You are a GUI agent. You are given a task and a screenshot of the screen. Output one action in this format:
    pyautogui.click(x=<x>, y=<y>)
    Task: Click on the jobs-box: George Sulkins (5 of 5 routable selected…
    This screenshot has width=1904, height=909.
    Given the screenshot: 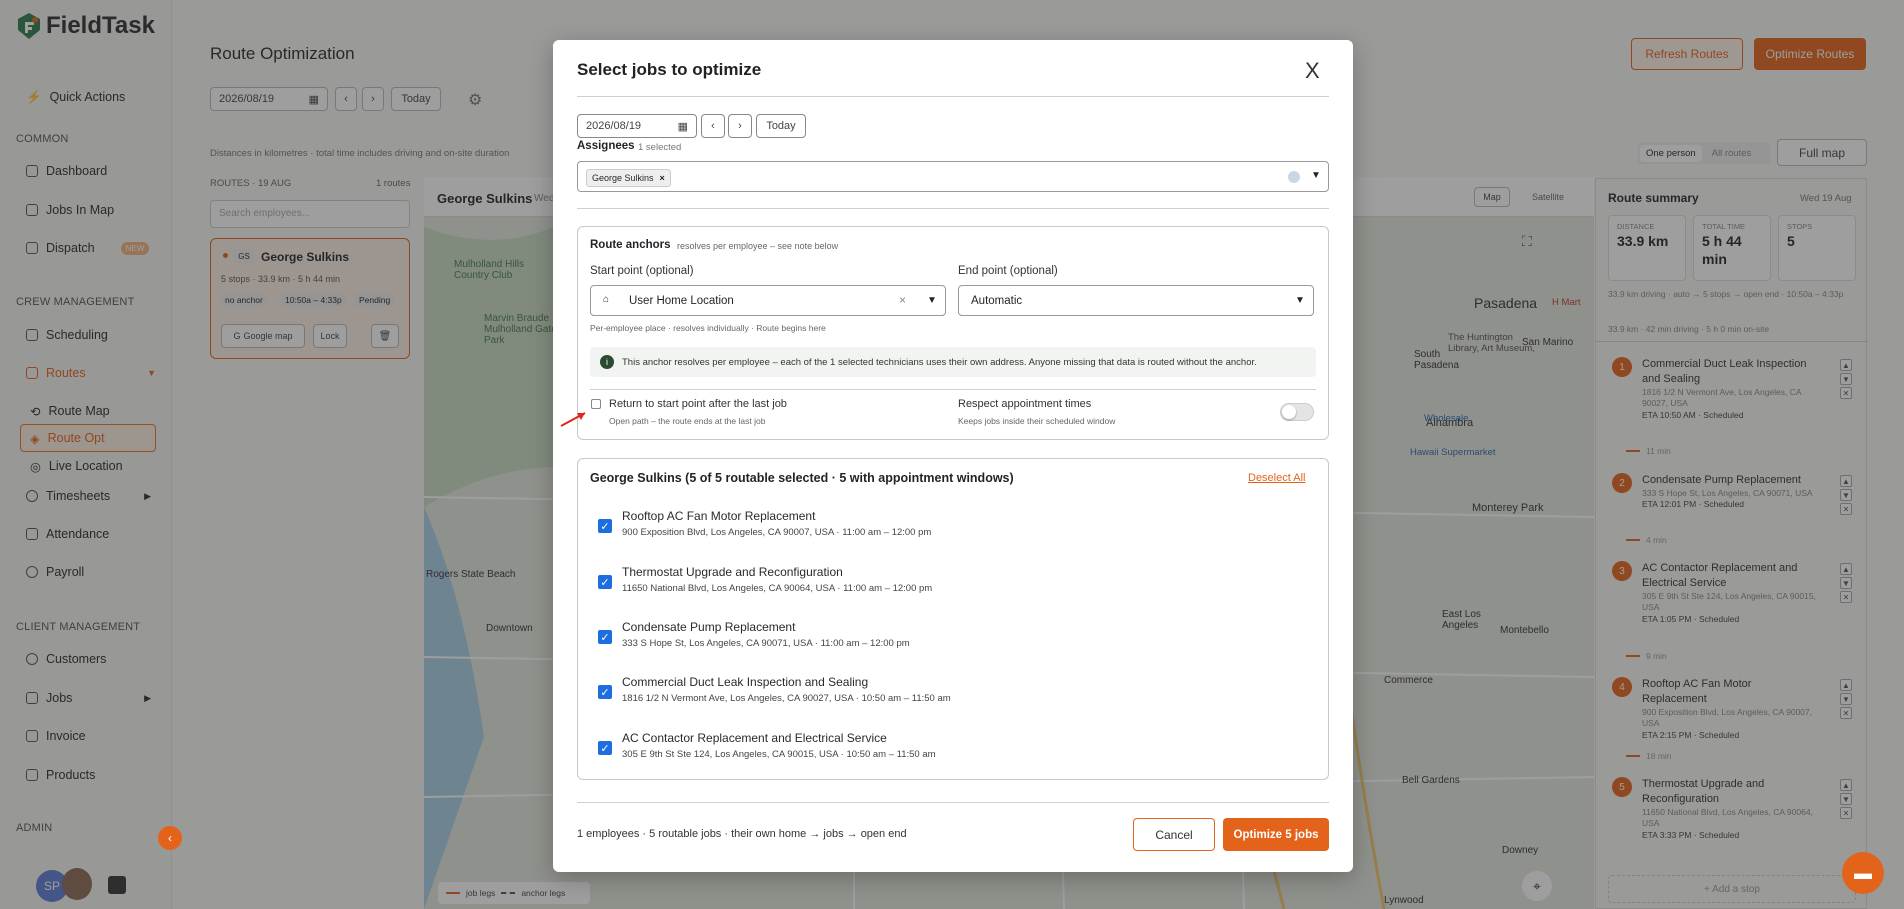 What is the action you would take?
    pyautogui.click(x=953, y=619)
    